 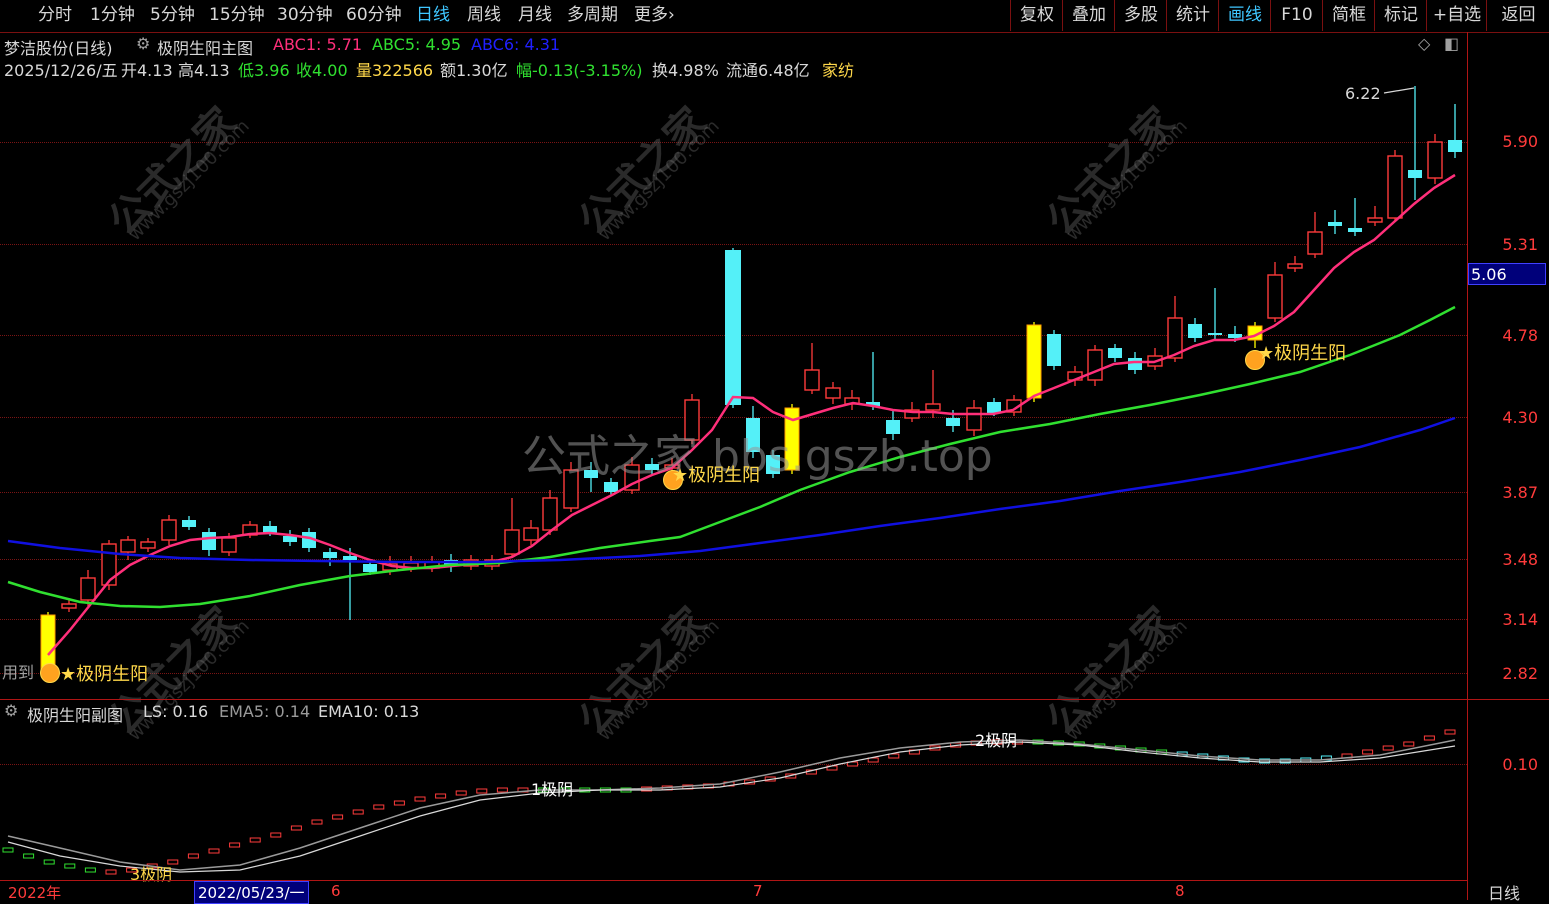 I want to click on price-tick: 5.31, so click(x=1520, y=244).